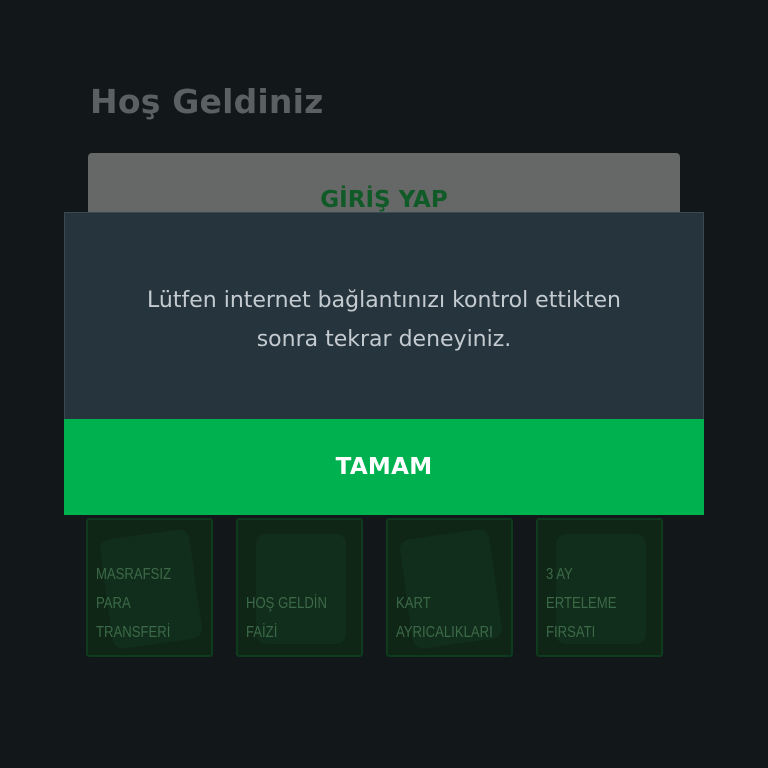 The height and width of the screenshot is (768, 768). What do you see at coordinates (134, 603) in the screenshot?
I see `promo-label: MASRAFSIZ PARA TRANSFERİ` at bounding box center [134, 603].